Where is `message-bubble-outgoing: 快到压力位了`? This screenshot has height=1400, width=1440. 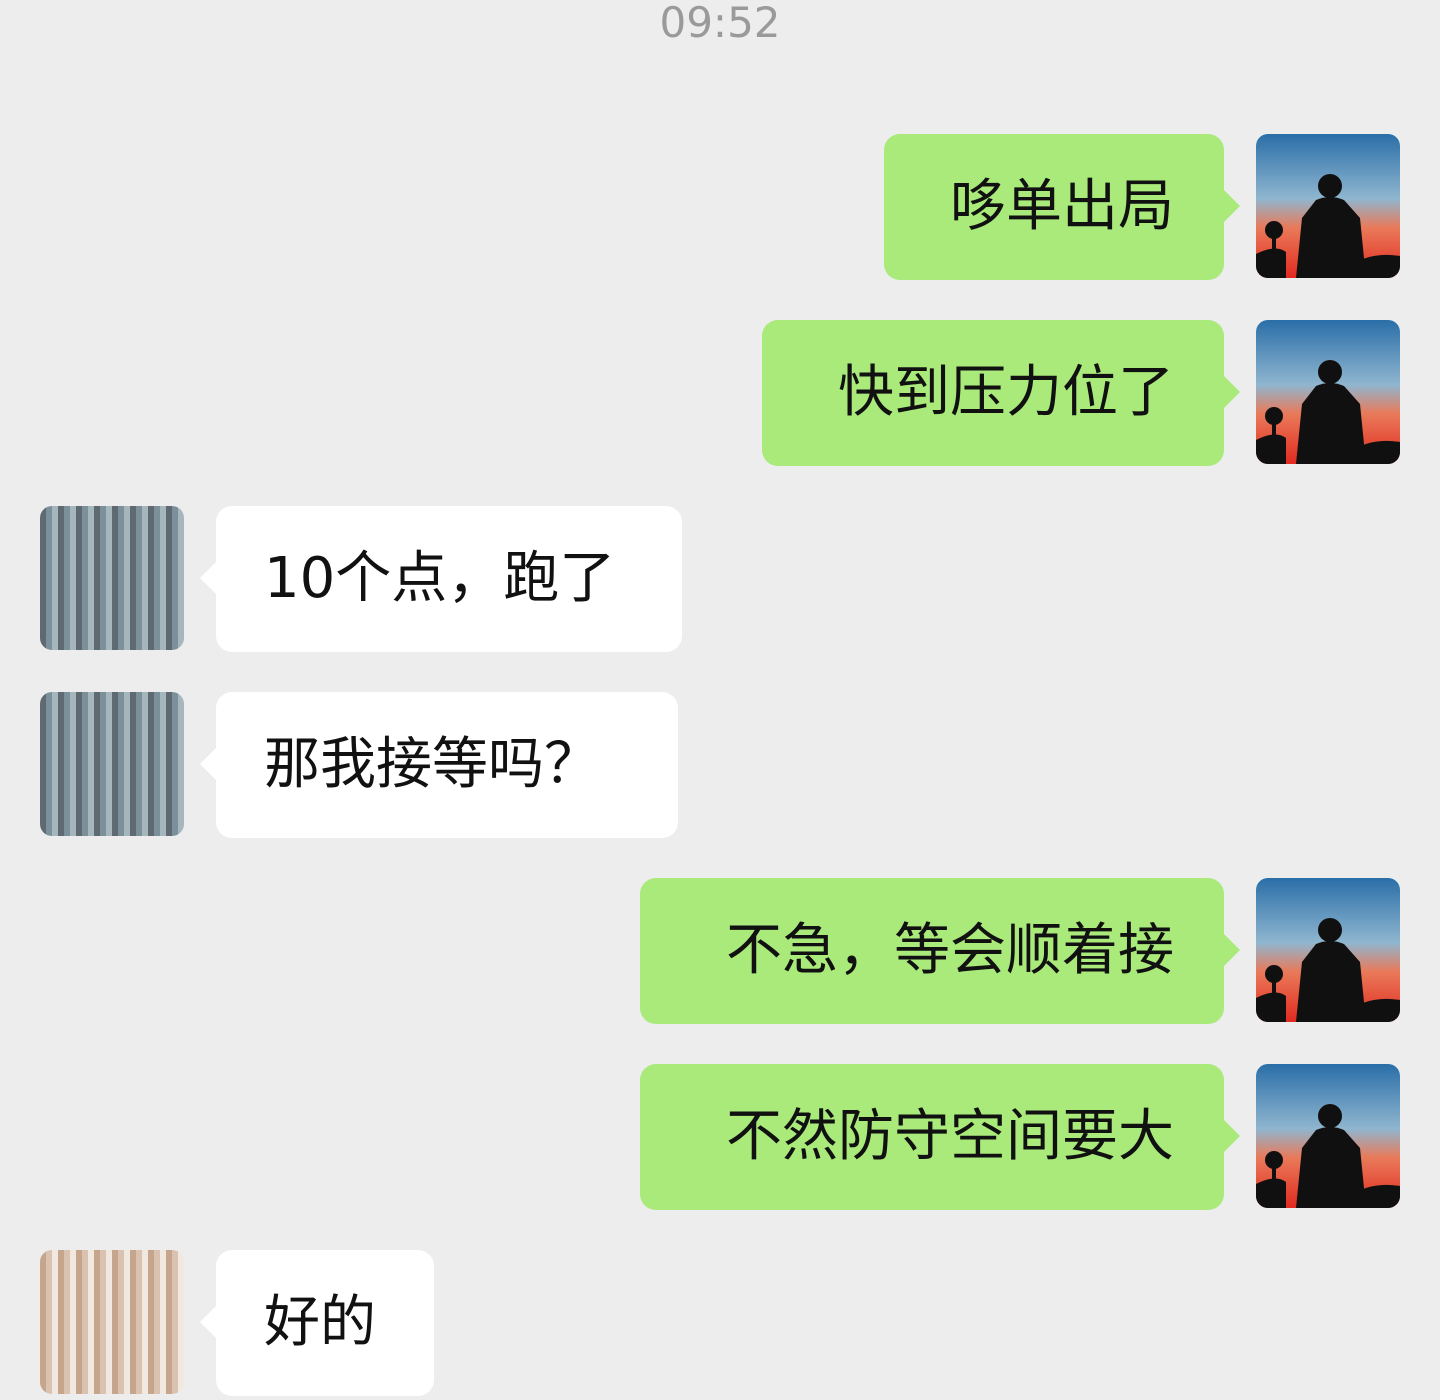
message-bubble-outgoing: 快到压力位了 is located at coordinates (1001, 393).